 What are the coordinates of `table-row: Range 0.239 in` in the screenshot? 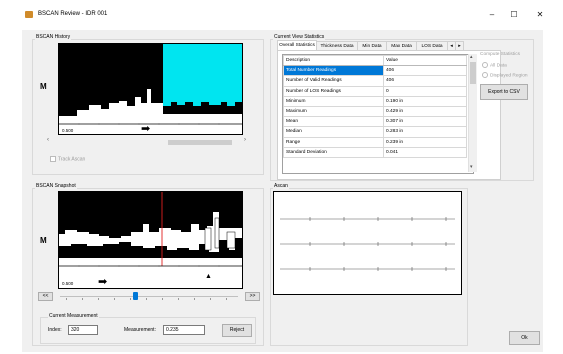 It's located at (375, 142).